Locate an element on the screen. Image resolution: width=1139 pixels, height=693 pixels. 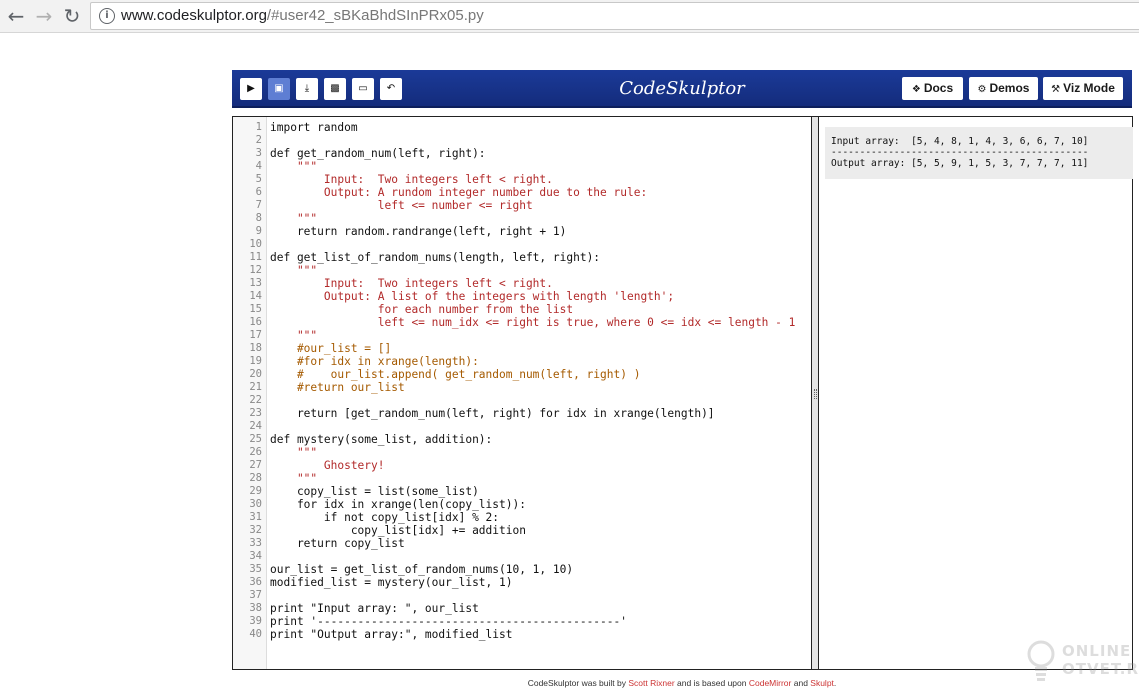
code-line: for idx in xrange(len(copy_list)): is located at coordinates (398, 504).